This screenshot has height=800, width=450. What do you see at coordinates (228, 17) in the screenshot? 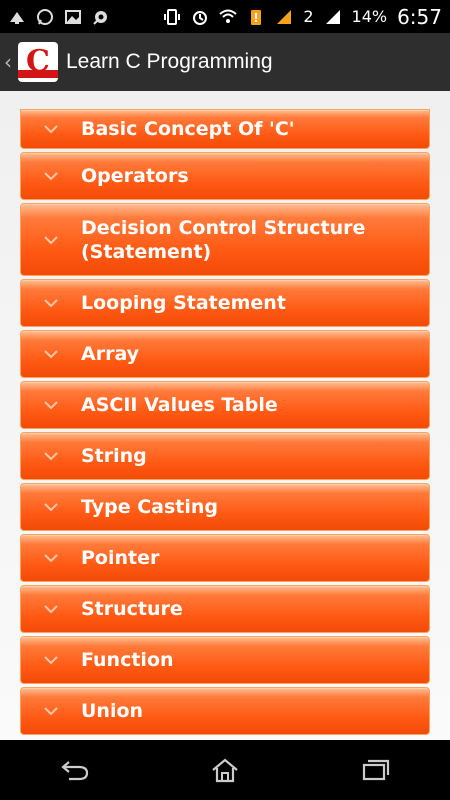
I see `wifi-icon` at bounding box center [228, 17].